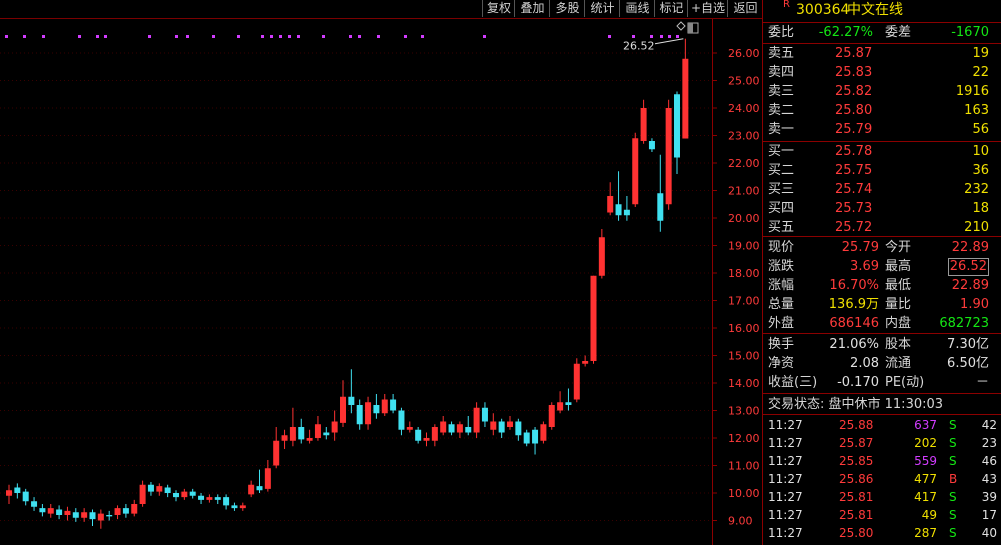 The width and height of the screenshot is (1001, 545). I want to click on event-marker, so click(651, 36).